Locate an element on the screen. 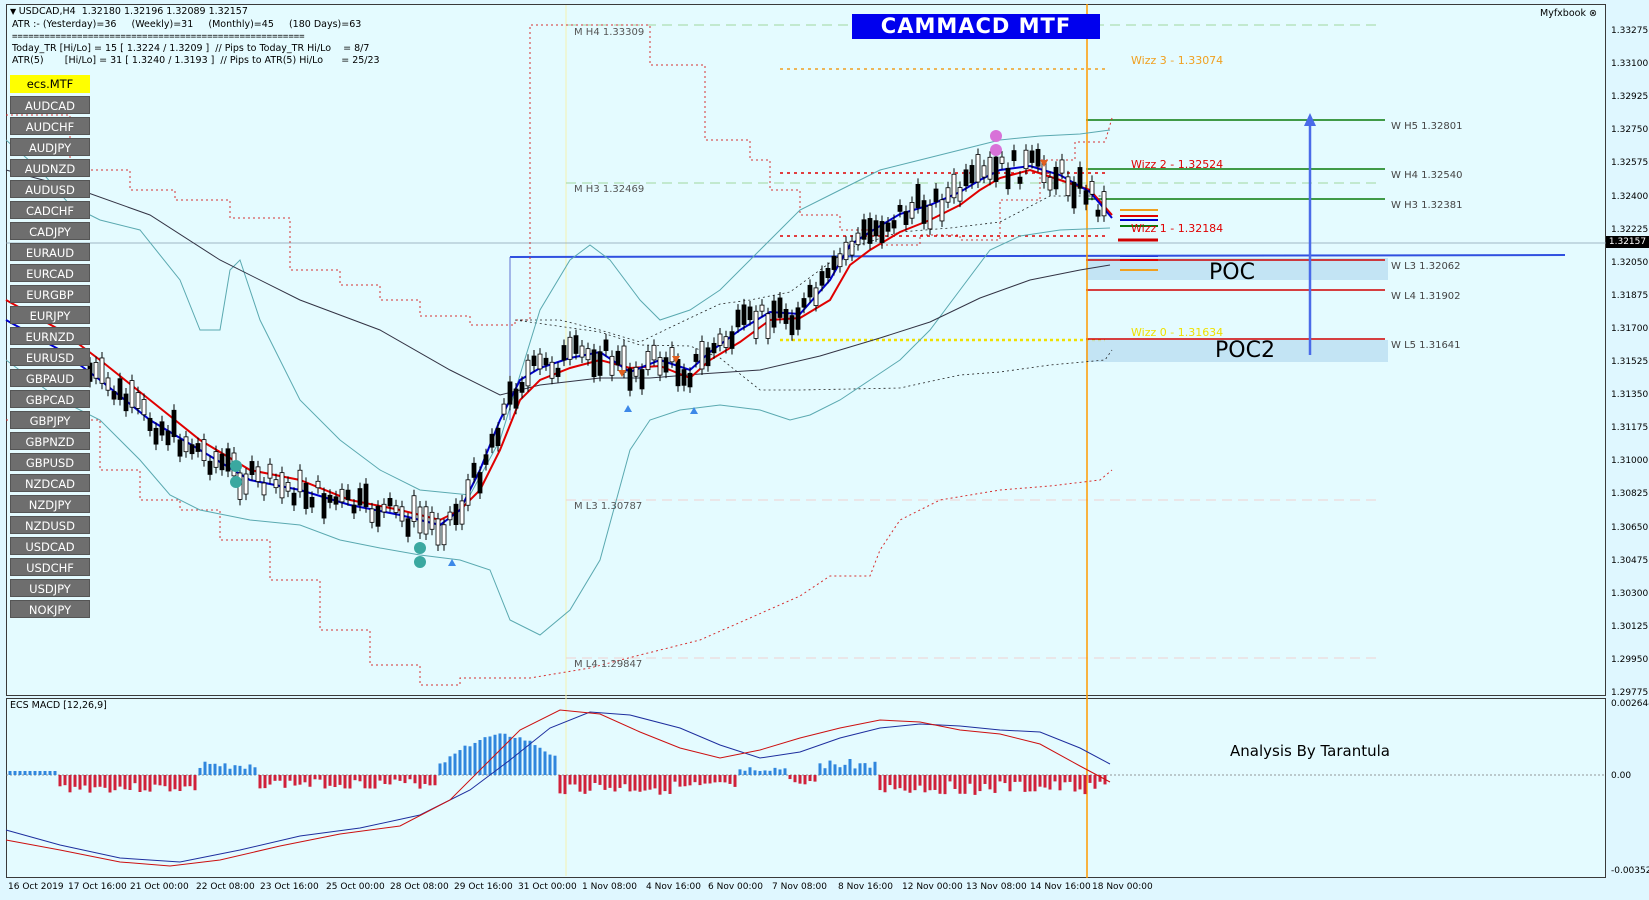  symbol-button-active: ecs.MTF is located at coordinates (50, 84).